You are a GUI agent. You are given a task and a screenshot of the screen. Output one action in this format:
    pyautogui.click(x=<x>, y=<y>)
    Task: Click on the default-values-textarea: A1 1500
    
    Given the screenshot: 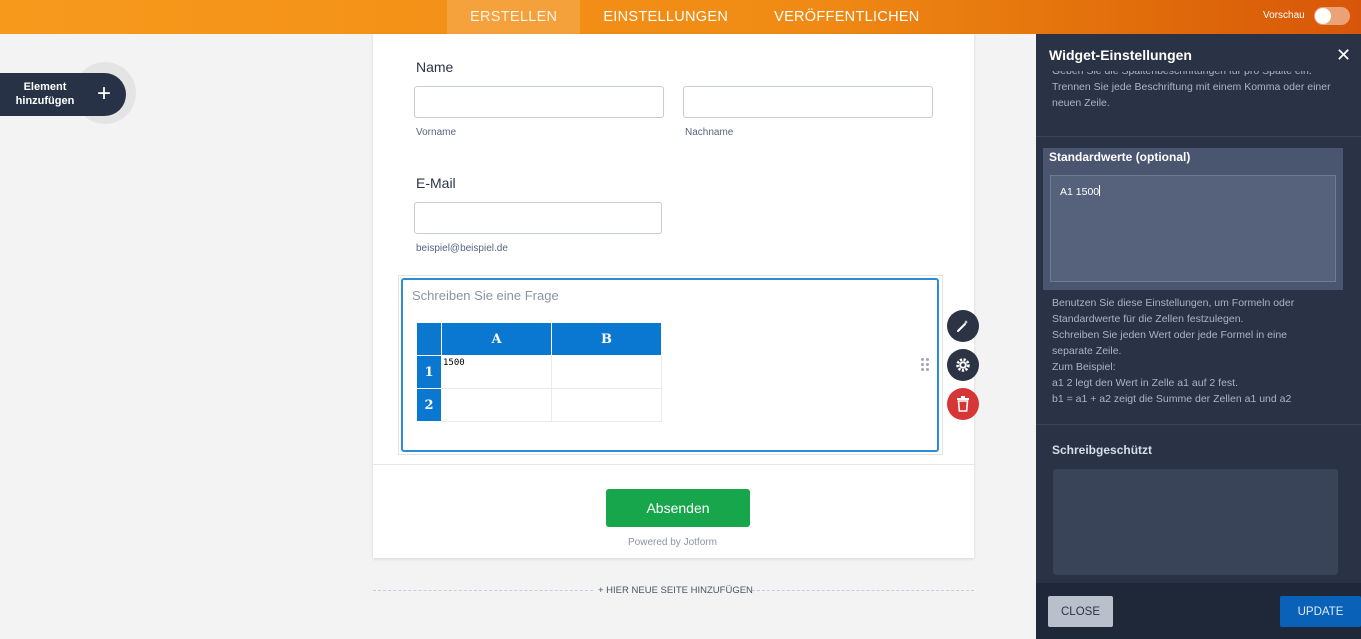 What is the action you would take?
    pyautogui.click(x=1193, y=228)
    